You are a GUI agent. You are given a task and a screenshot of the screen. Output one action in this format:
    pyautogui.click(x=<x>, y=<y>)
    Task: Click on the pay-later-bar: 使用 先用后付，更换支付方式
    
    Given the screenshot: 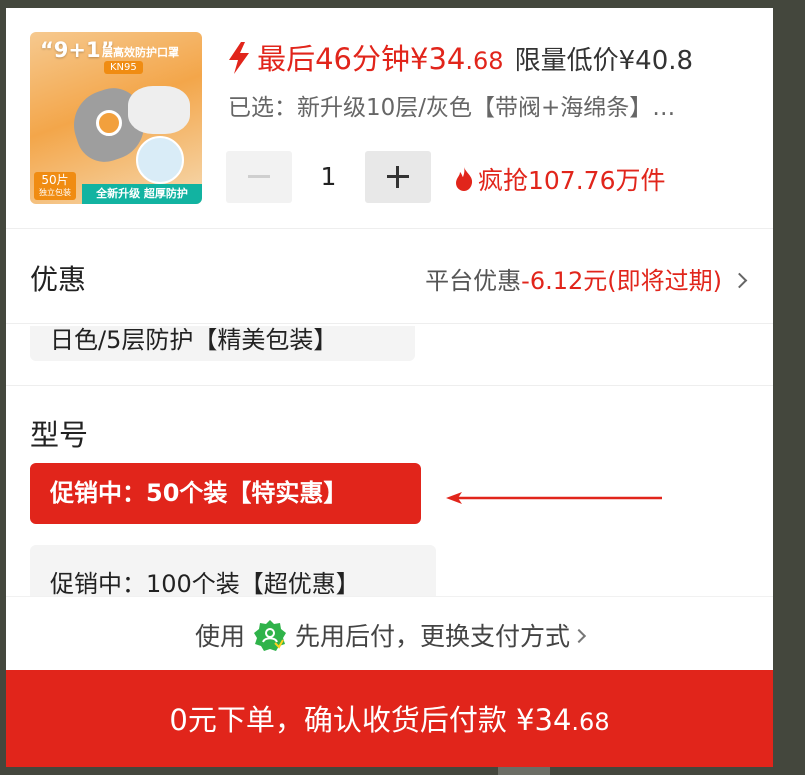 What is the action you would take?
    pyautogui.click(x=389, y=632)
    